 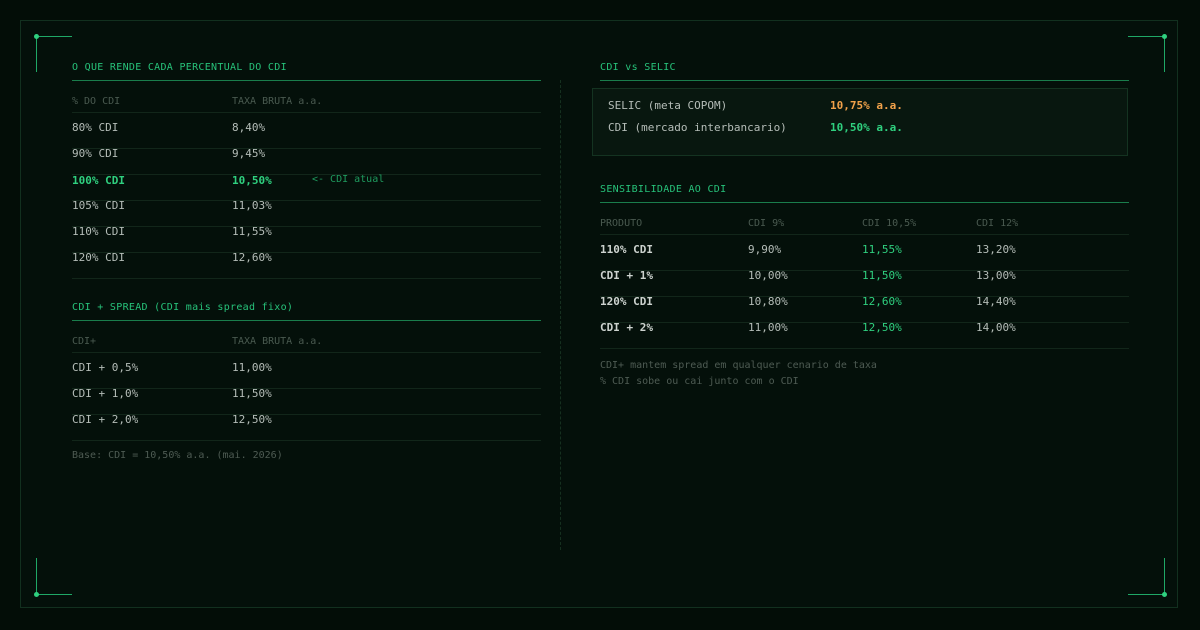 I want to click on sens-note-pct: % CDI sobe ou cai junto com o CDI, so click(x=699, y=381).